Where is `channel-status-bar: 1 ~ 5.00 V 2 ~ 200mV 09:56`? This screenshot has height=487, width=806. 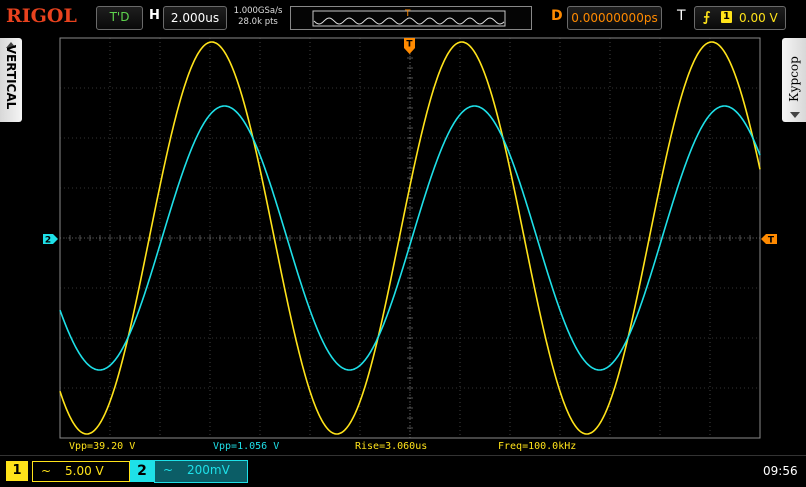
channel-status-bar: 1 ~ 5.00 V 2 ~ 200mV 09:56 is located at coordinates (403, 471).